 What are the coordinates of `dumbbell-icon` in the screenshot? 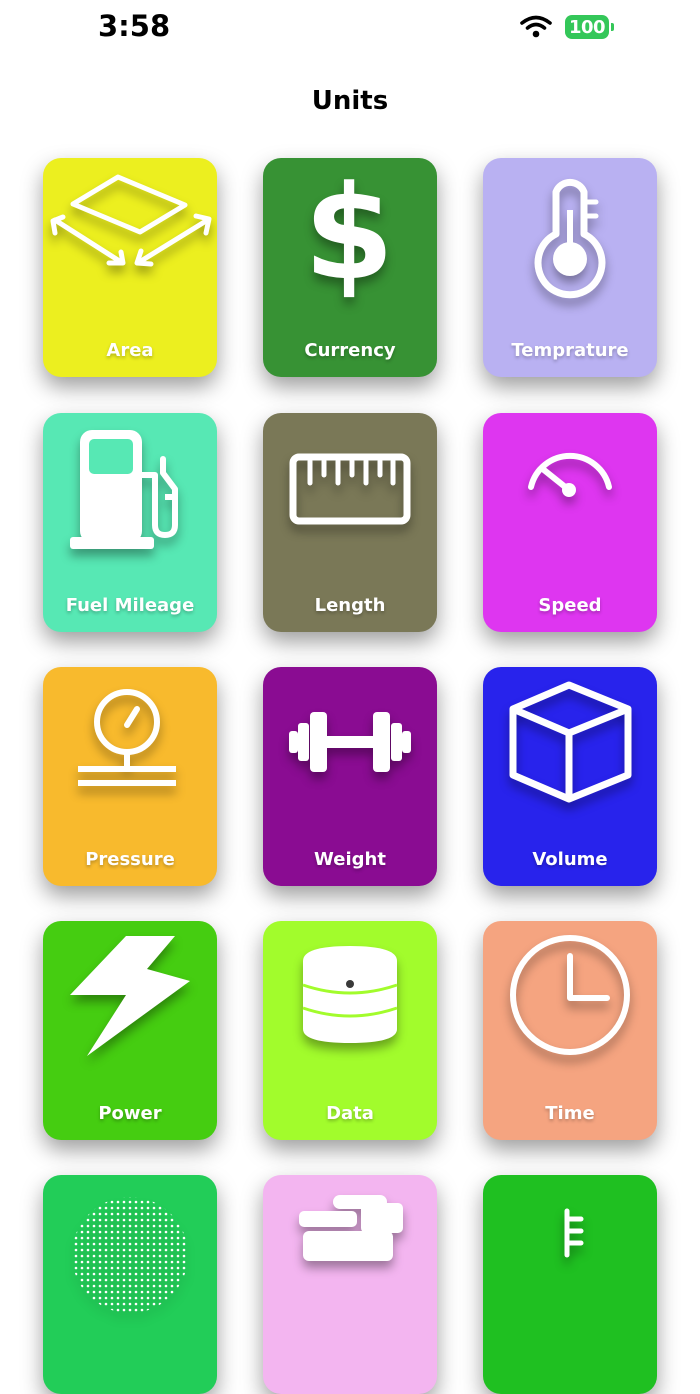 It's located at (350, 747).